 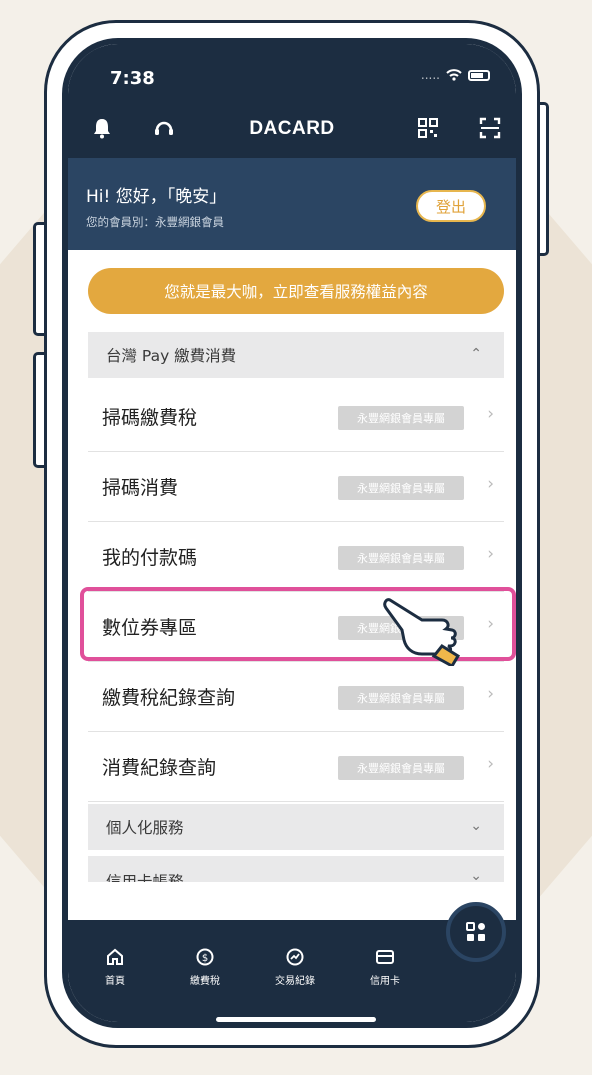 What do you see at coordinates (296, 355) in the screenshot?
I see `section-taiwan-pay: 台灣 Pay 繳費消費 ⌃` at bounding box center [296, 355].